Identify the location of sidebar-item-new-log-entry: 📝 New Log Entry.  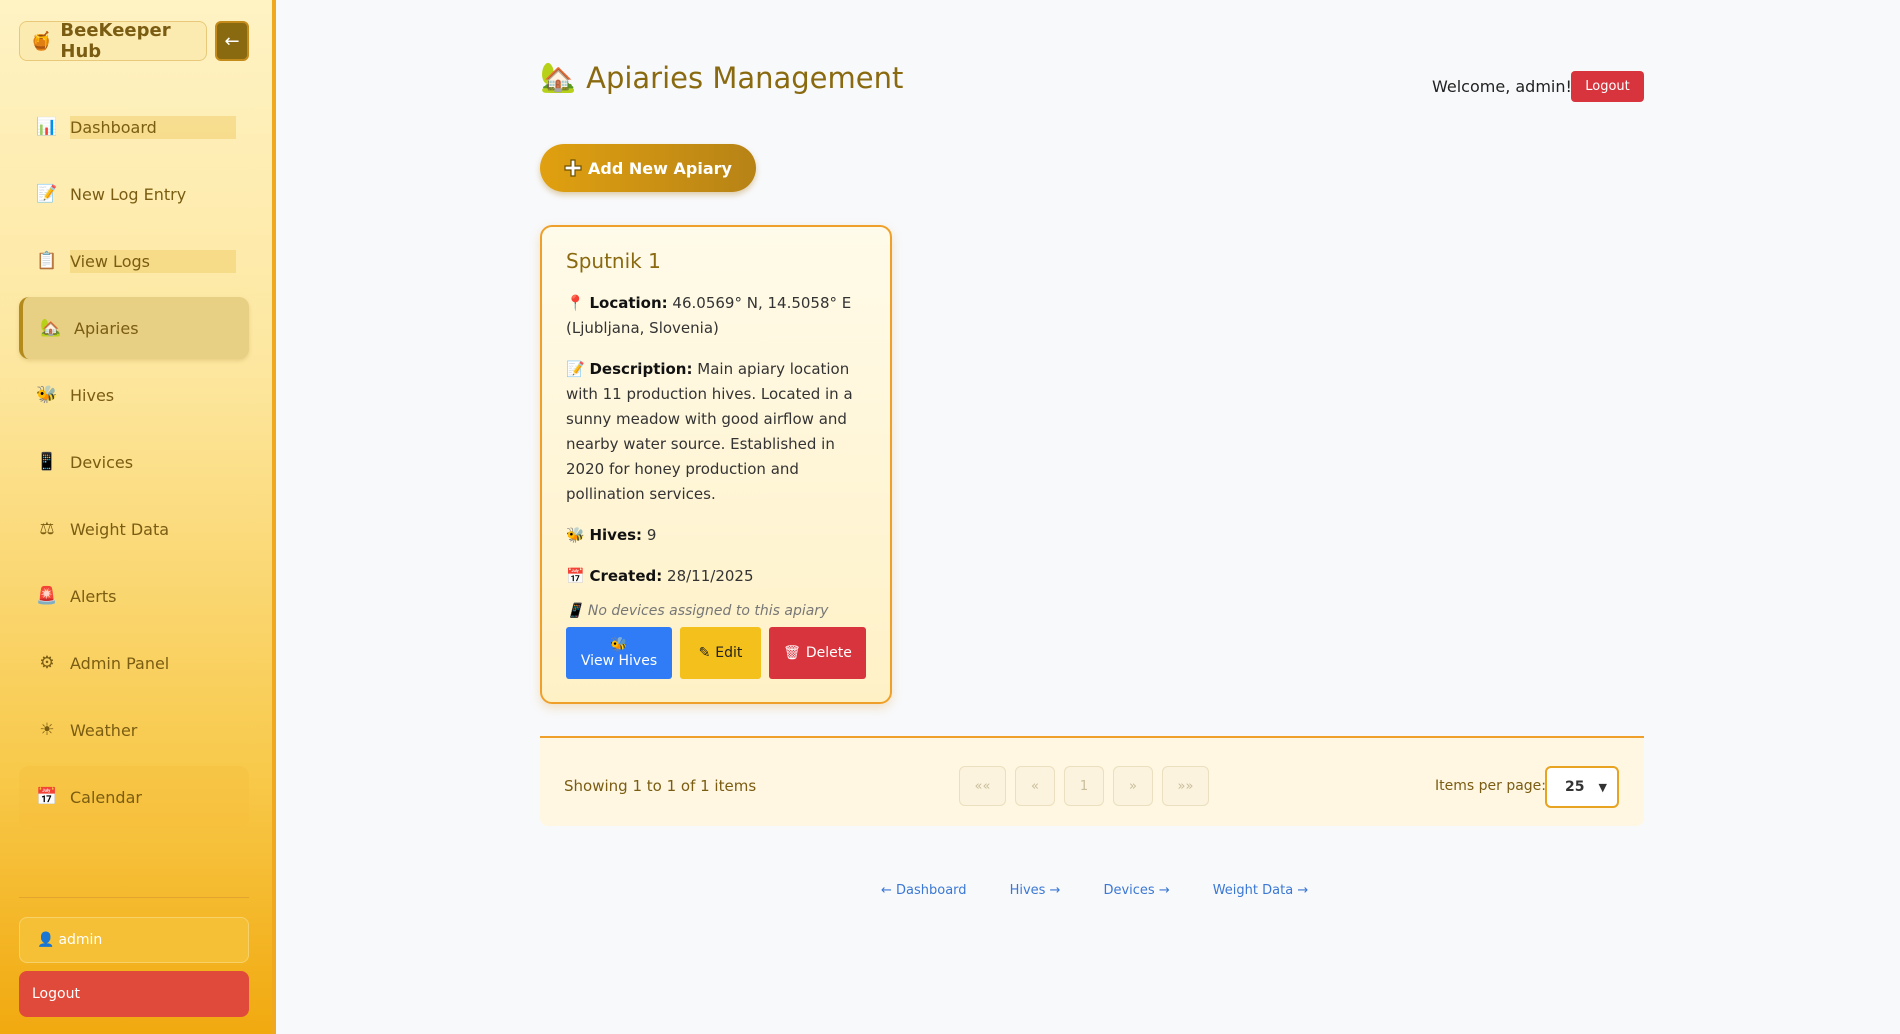
(134, 194).